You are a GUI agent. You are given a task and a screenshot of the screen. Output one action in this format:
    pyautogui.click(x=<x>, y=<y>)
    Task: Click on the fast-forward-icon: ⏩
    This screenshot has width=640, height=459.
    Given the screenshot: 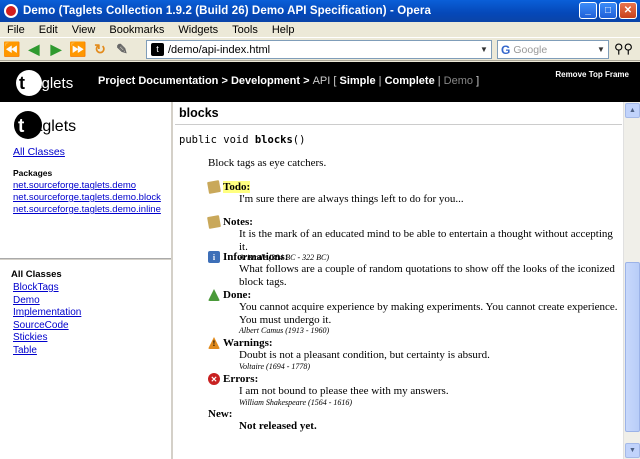 What is the action you would take?
    pyautogui.click(x=78, y=49)
    